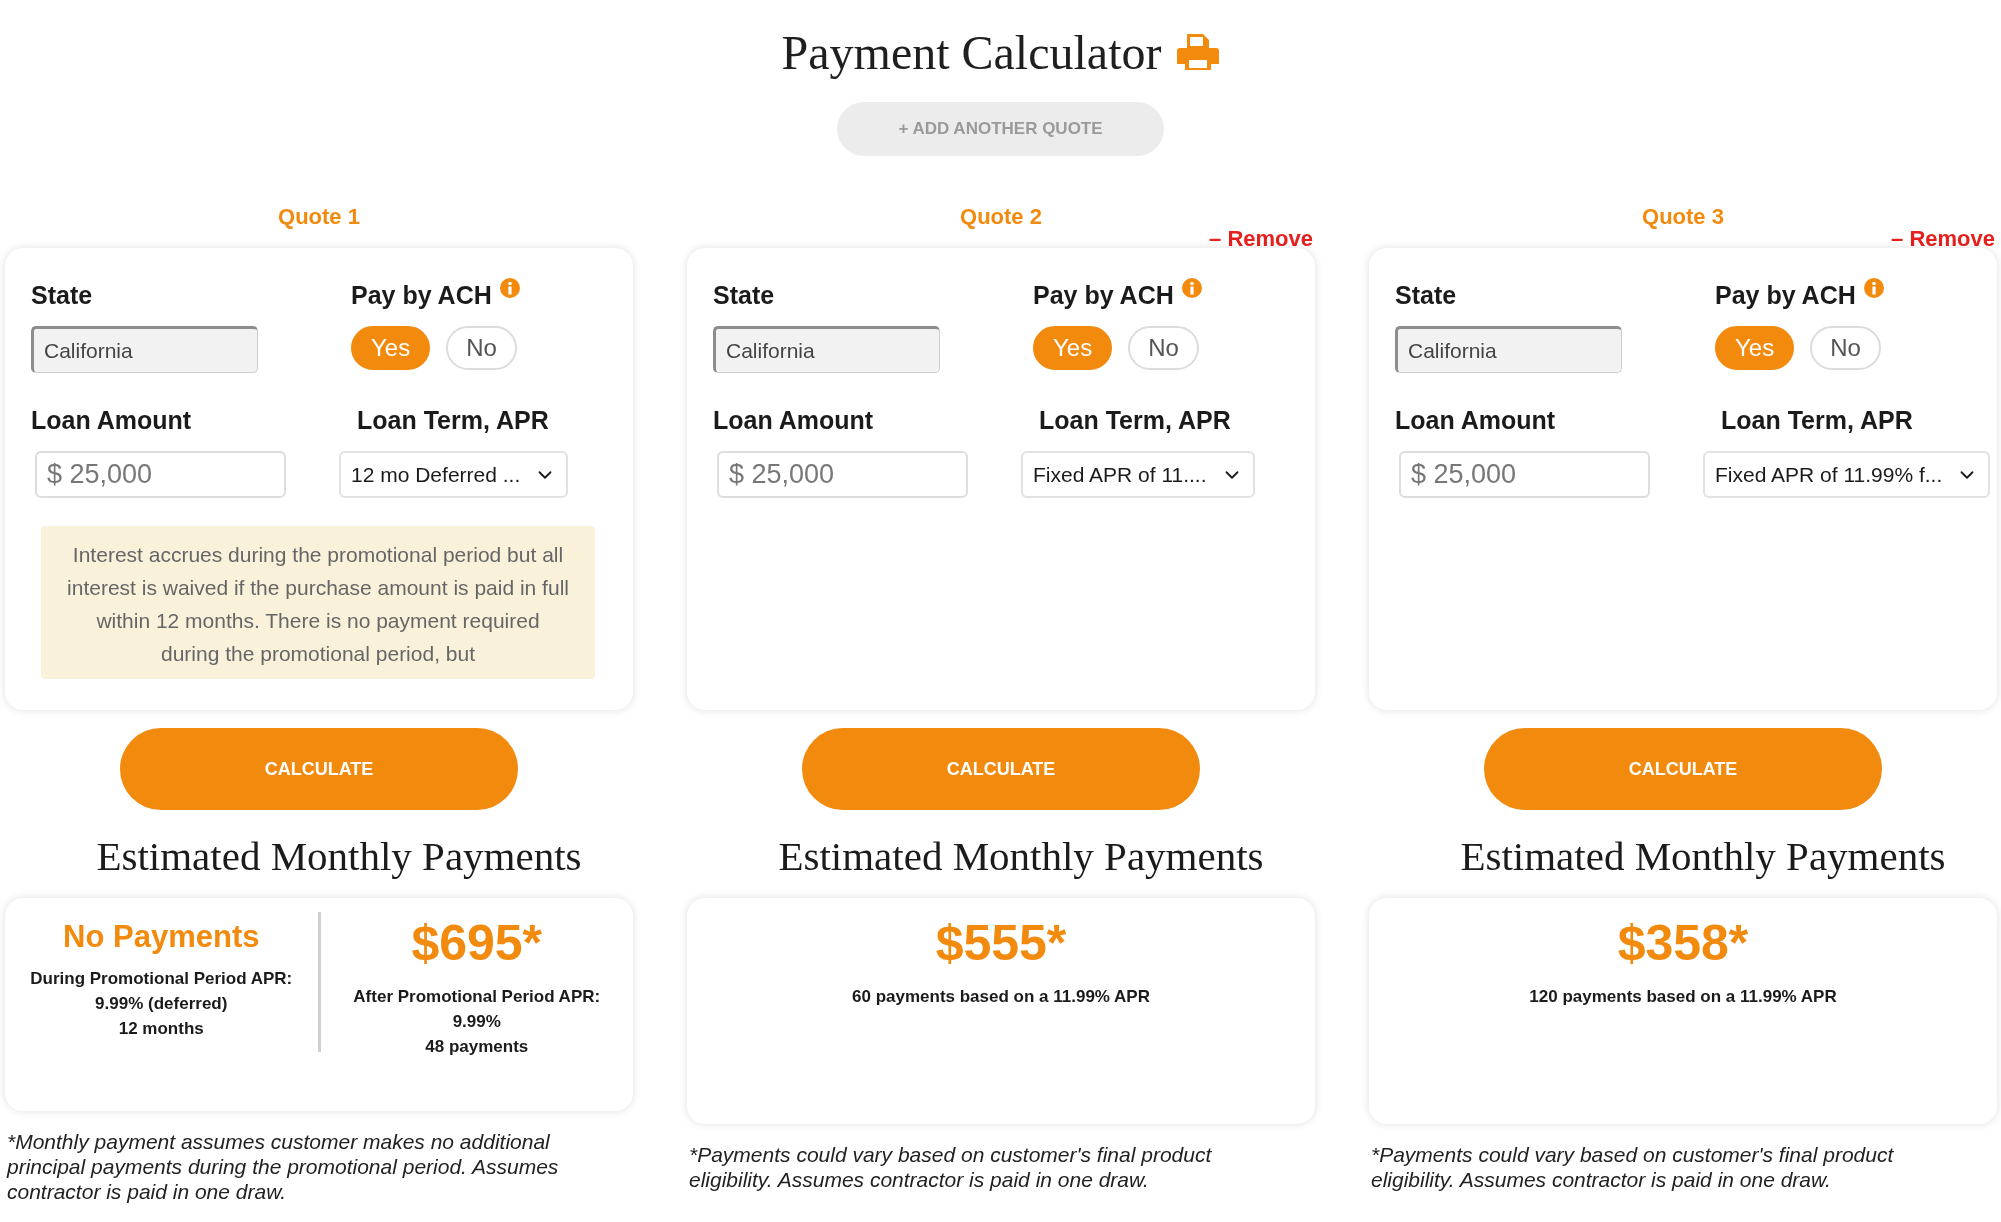 The height and width of the screenshot is (1222, 2001). I want to click on printer-icon, so click(1198, 52).